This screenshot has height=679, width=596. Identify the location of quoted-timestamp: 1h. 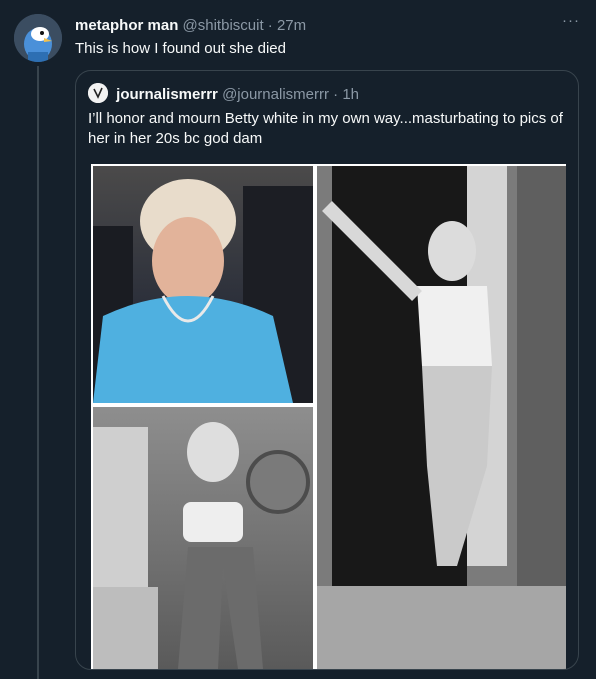
(351, 94).